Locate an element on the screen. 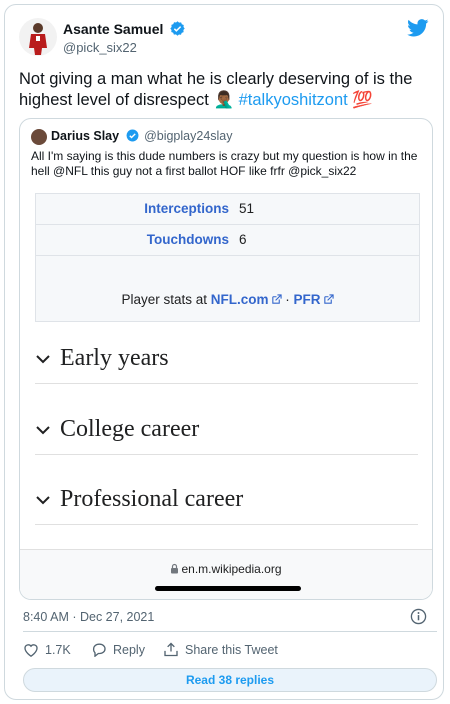 This screenshot has width=450, height=704. section-title: College career is located at coordinates (130, 429).